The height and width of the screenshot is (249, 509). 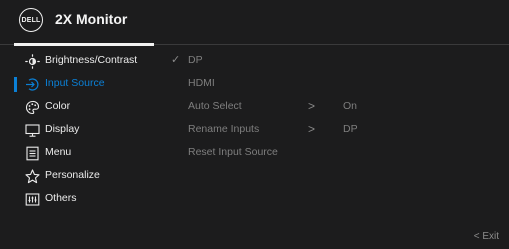 What do you see at coordinates (215, 106) in the screenshot?
I see `submenu-item-label: Auto Select` at bounding box center [215, 106].